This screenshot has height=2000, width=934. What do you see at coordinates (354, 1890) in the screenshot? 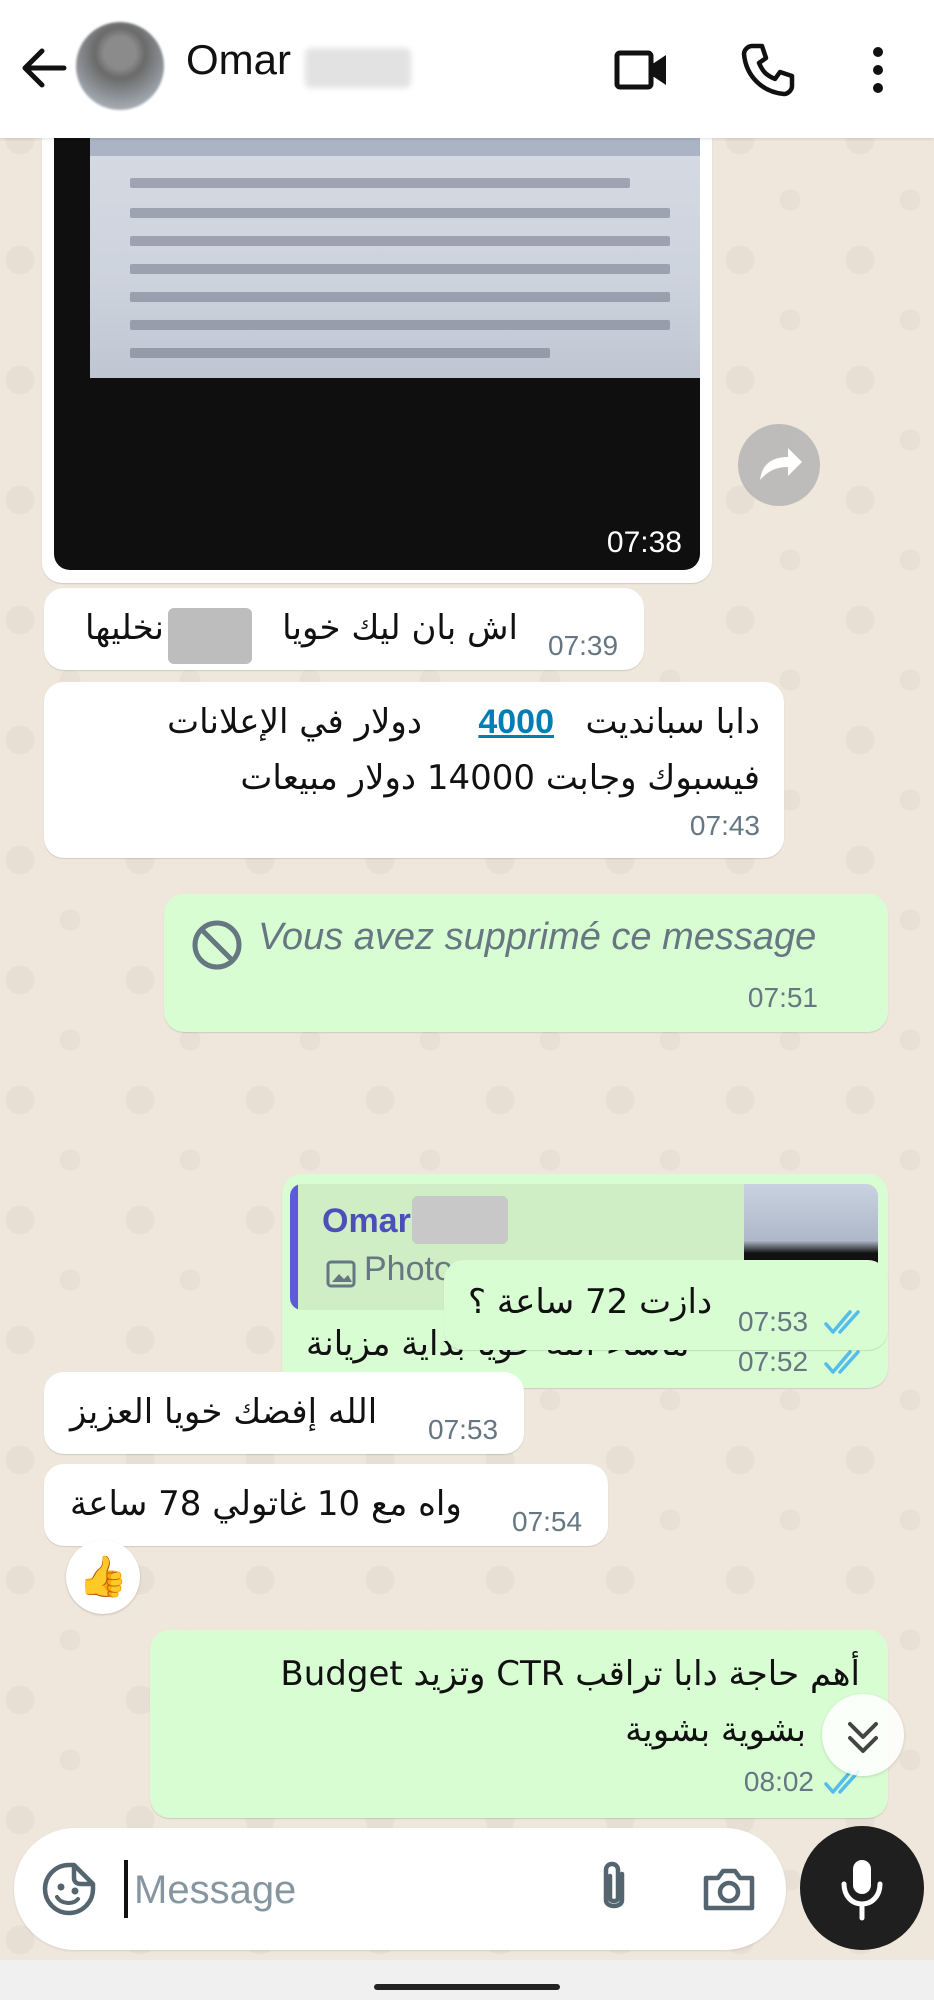
I see `message-input` at bounding box center [354, 1890].